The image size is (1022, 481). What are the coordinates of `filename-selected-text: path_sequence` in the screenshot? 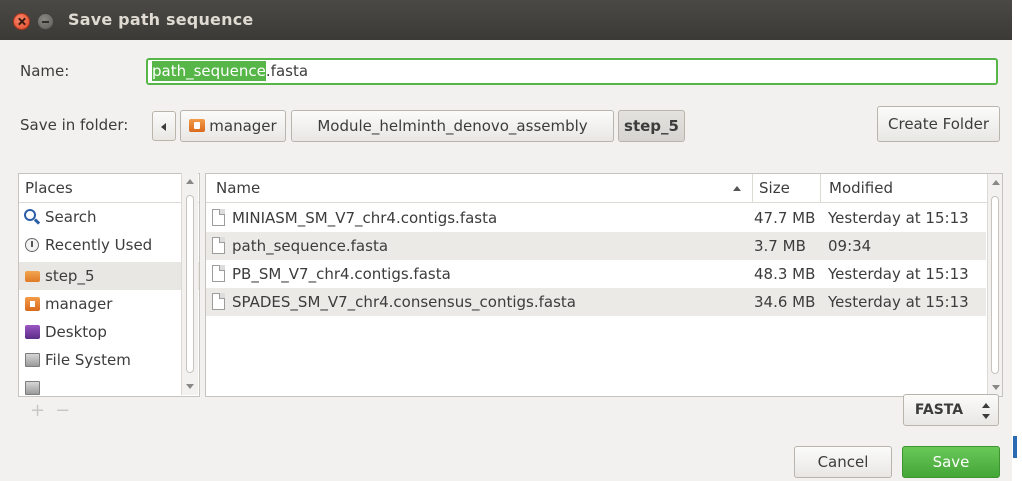 It's located at (209, 71).